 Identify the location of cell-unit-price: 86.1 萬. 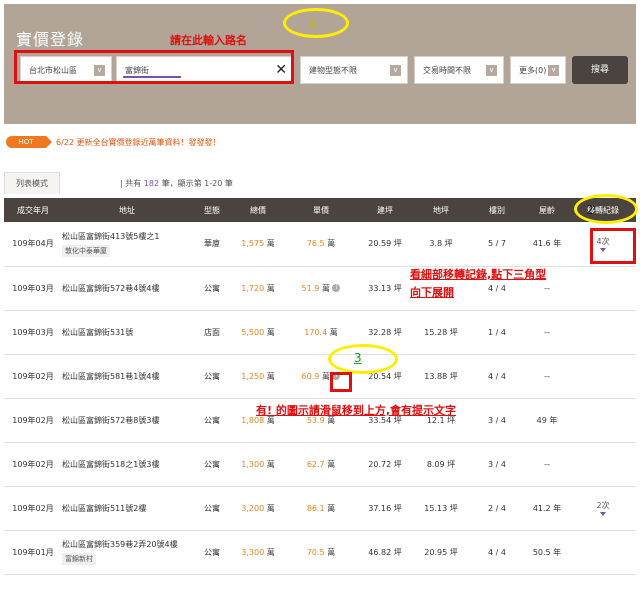
(321, 508).